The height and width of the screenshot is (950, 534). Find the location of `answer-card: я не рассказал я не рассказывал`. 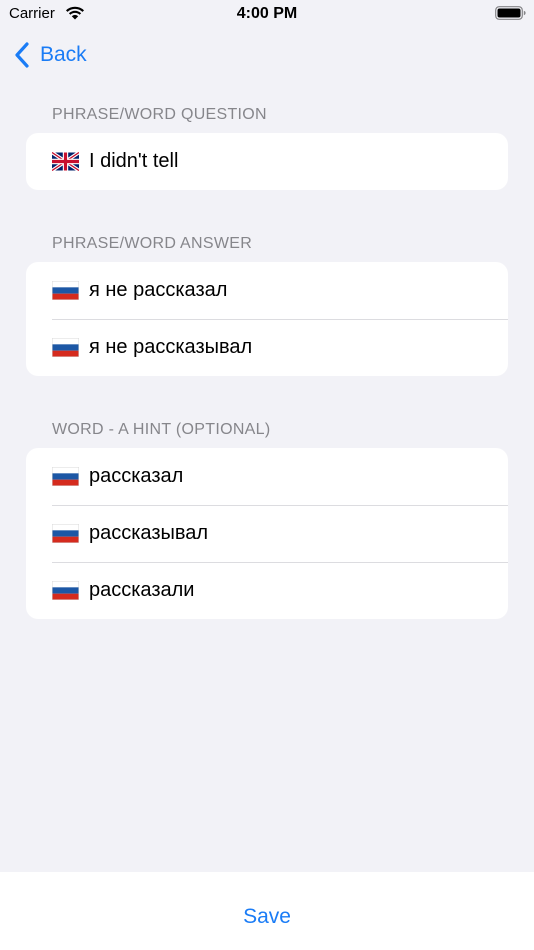

answer-card: я не рассказал я не рассказывал is located at coordinates (267, 319).